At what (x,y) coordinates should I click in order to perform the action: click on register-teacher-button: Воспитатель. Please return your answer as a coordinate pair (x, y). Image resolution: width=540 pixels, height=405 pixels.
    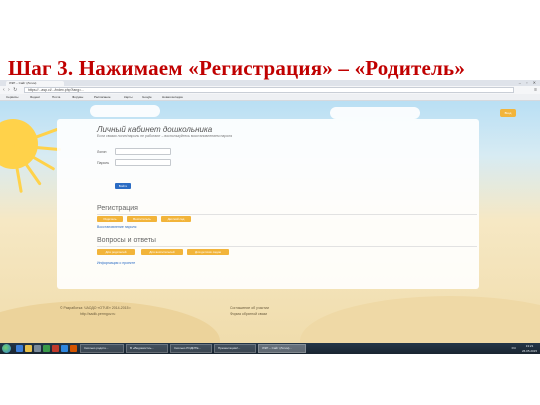
    Looking at the image, I should click on (142, 219).